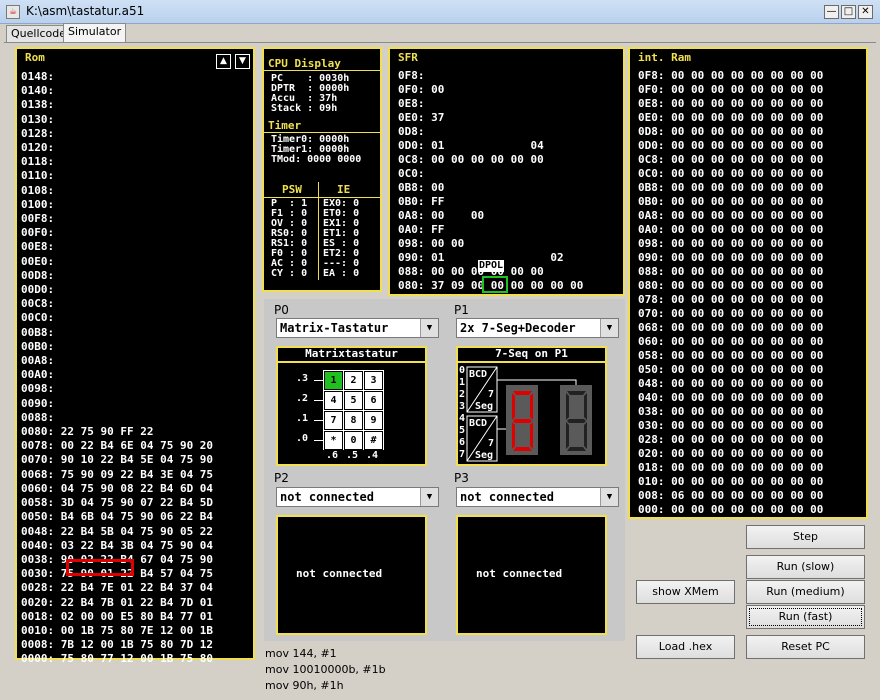 This screenshot has height=700, width=880. I want to click on keypad-key: 7, so click(333, 420).